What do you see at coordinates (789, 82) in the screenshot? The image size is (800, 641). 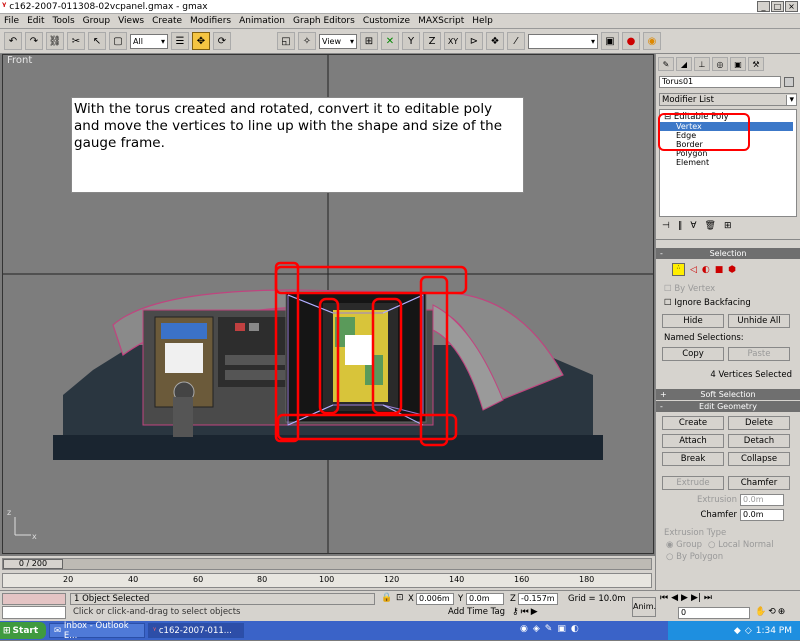 I see `object-color-swatch` at bounding box center [789, 82].